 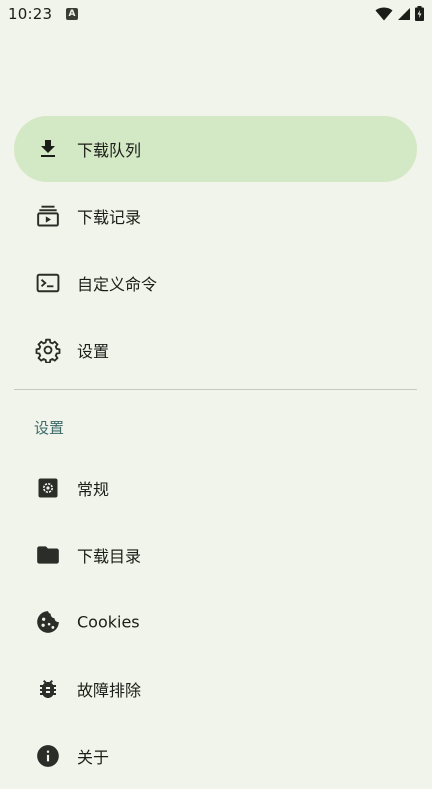 What do you see at coordinates (109, 217) in the screenshot?
I see `nav-item-label: 下载记录` at bounding box center [109, 217].